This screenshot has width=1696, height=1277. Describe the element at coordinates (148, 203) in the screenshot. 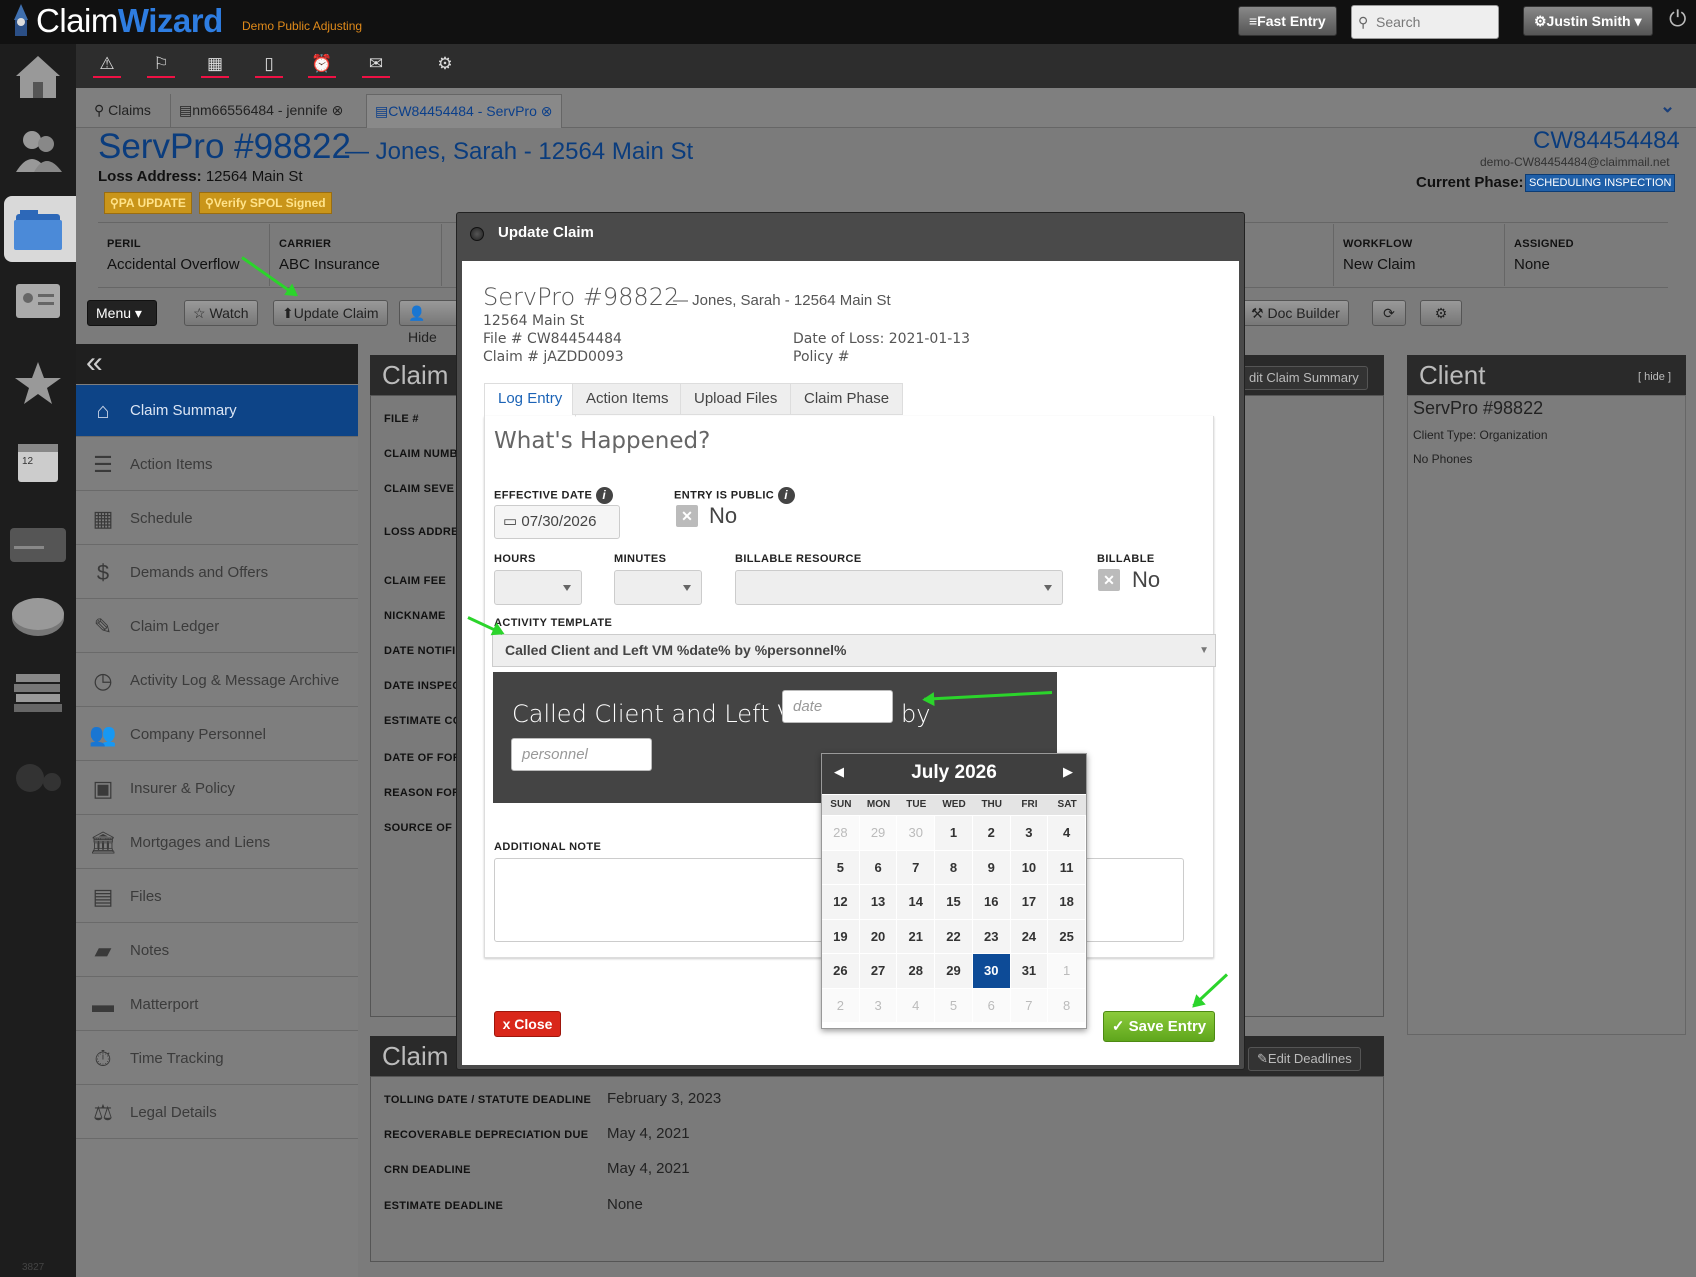

I see `pa-update-badge: ⚲PA UPDATE` at that location.